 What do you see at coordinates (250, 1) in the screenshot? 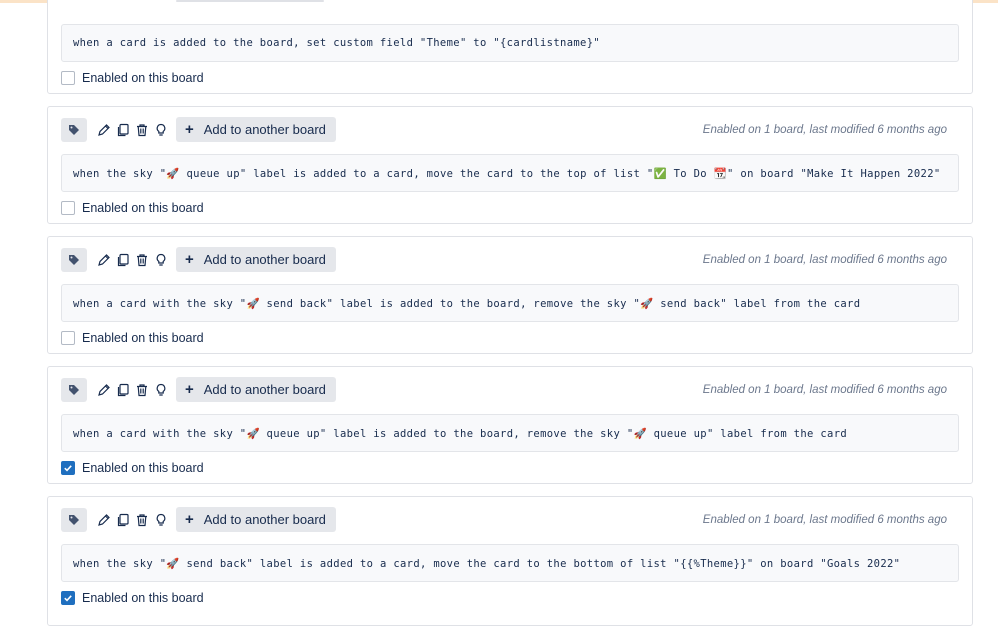
I see `partial-toolbar-edge` at bounding box center [250, 1].